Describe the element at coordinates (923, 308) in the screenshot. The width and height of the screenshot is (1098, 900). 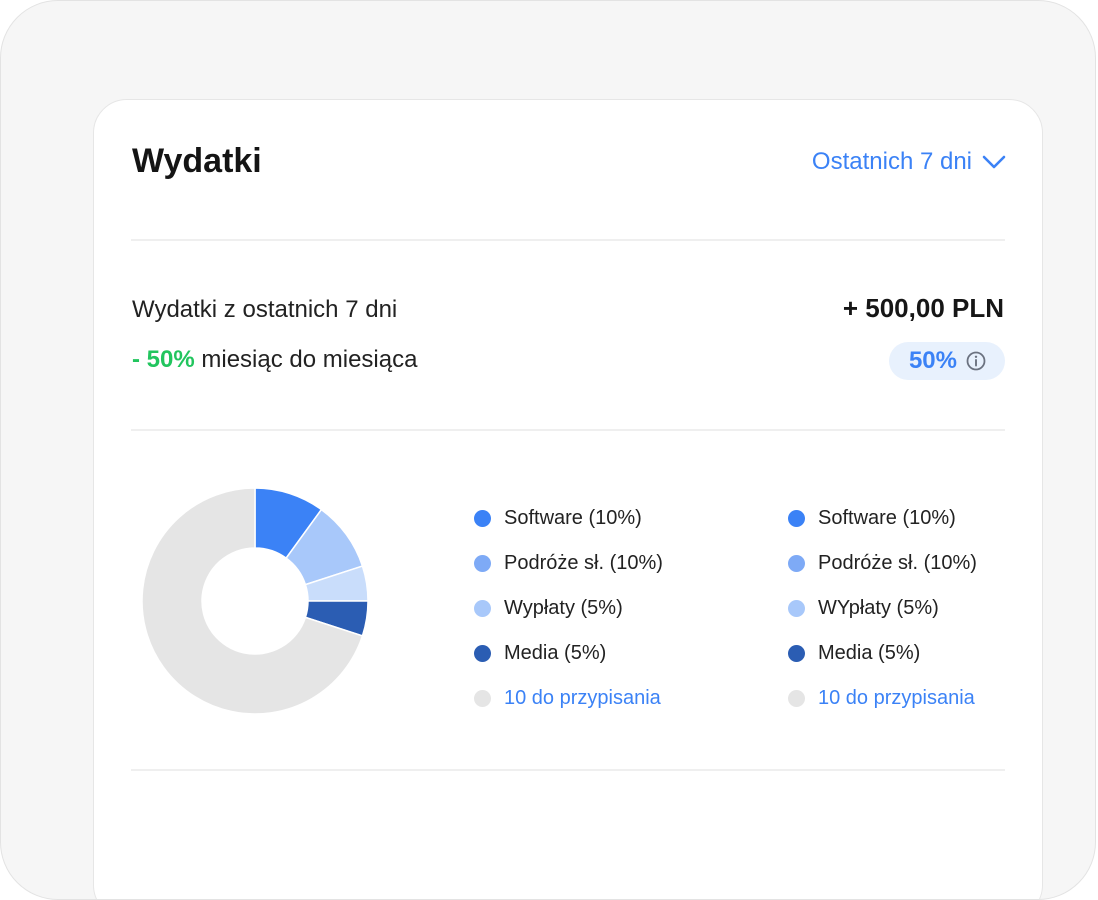
I see `summary-amount: + 500,00 PLN` at that location.